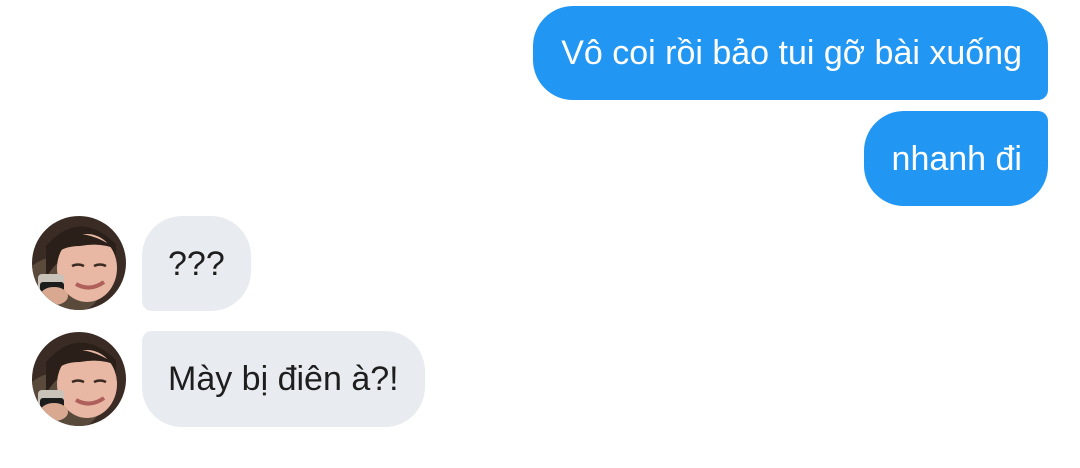 The height and width of the screenshot is (468, 1080). I want to click on message-text: Mày bị điên à?!, so click(283, 379).